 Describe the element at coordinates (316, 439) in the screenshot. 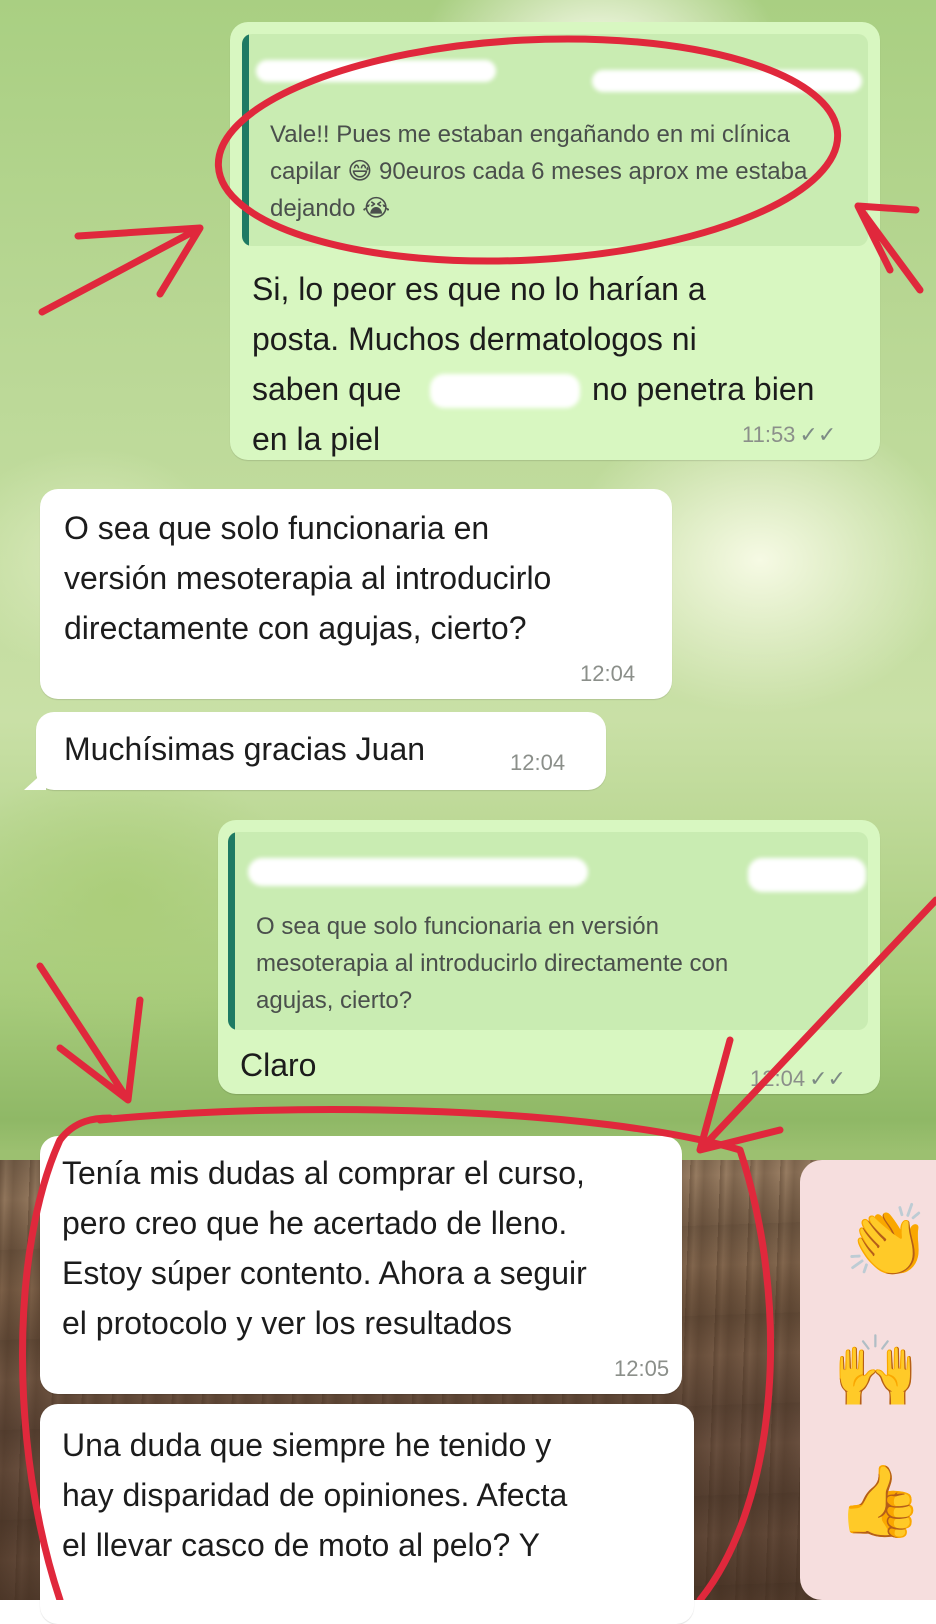

I see `message-line: en la piel` at that location.